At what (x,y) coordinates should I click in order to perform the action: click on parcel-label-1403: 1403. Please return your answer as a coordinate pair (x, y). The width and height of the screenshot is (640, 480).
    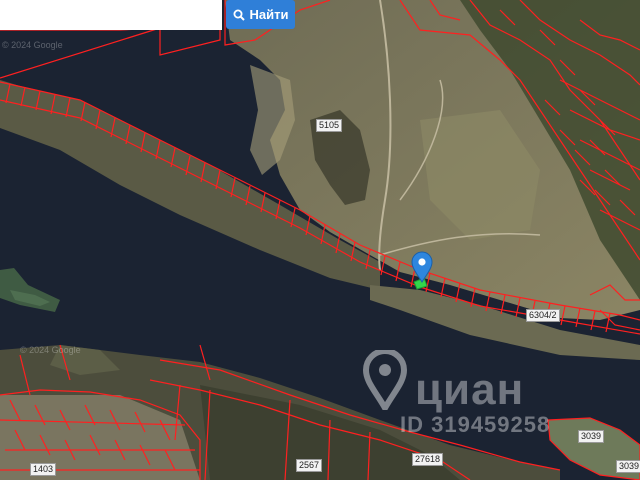
    Looking at the image, I should click on (43, 469).